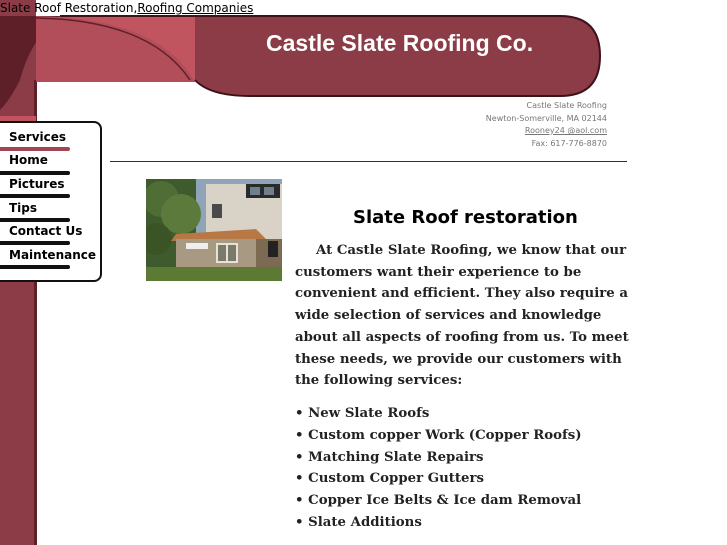  What do you see at coordinates (358, 522) in the screenshot?
I see `list-item: • Slate Additions` at bounding box center [358, 522].